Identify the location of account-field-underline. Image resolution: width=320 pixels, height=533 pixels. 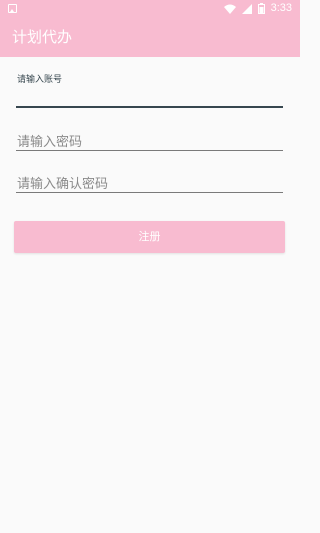
(149, 107).